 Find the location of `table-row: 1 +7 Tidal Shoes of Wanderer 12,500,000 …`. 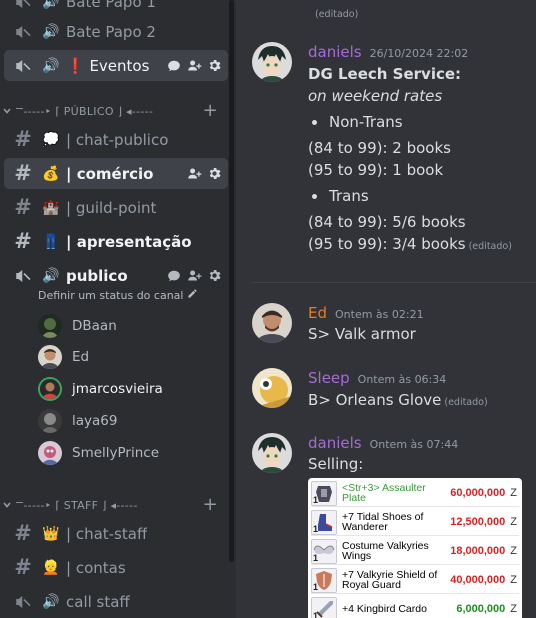

table-row: 1 +7 Tidal Shoes of Wanderer 12,500,000 … is located at coordinates (415, 522).